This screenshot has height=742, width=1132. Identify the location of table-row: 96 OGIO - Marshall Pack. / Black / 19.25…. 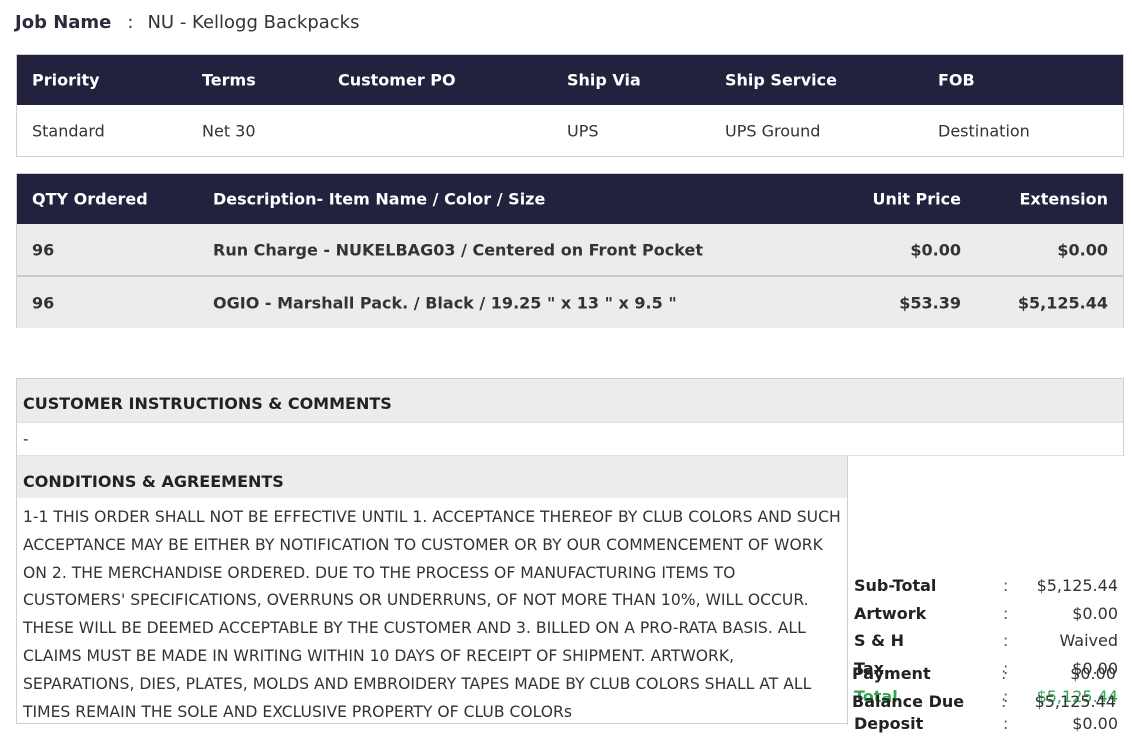
(570, 301).